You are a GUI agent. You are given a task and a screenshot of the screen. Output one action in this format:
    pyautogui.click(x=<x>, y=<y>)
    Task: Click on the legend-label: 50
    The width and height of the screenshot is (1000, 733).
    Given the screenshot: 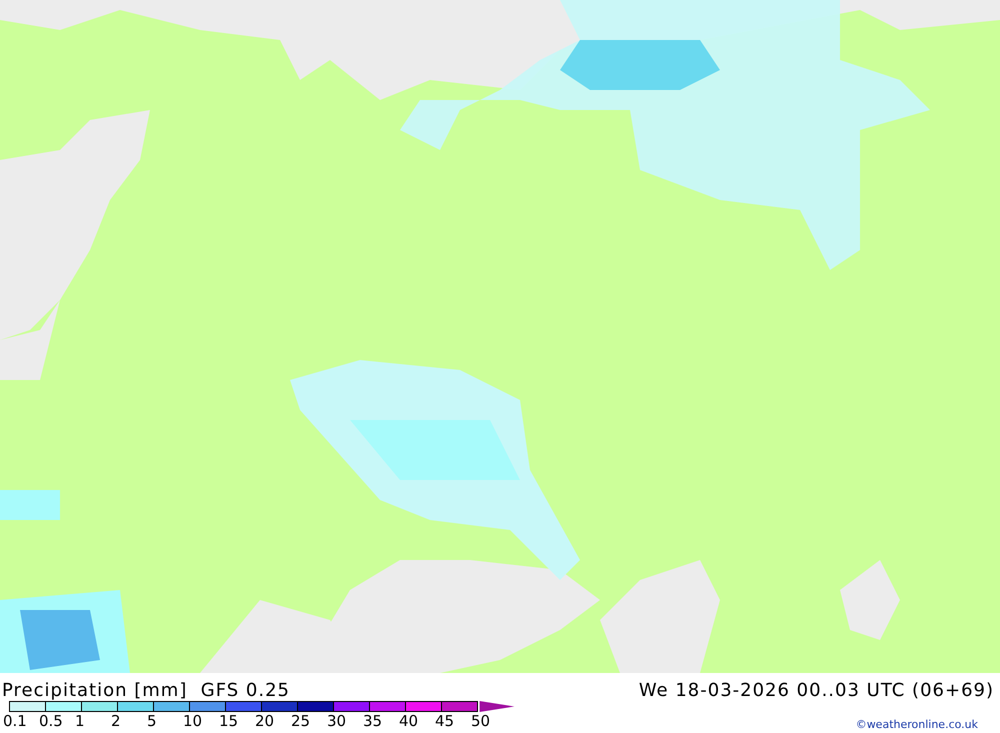 What is the action you would take?
    pyautogui.click(x=481, y=721)
    